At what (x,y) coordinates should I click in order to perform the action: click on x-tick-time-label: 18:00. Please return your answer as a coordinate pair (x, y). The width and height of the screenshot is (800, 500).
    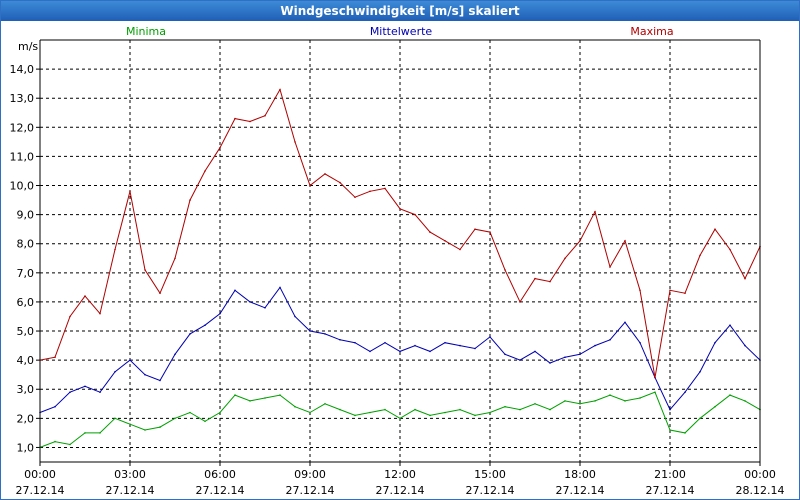
    Looking at the image, I should click on (580, 474).